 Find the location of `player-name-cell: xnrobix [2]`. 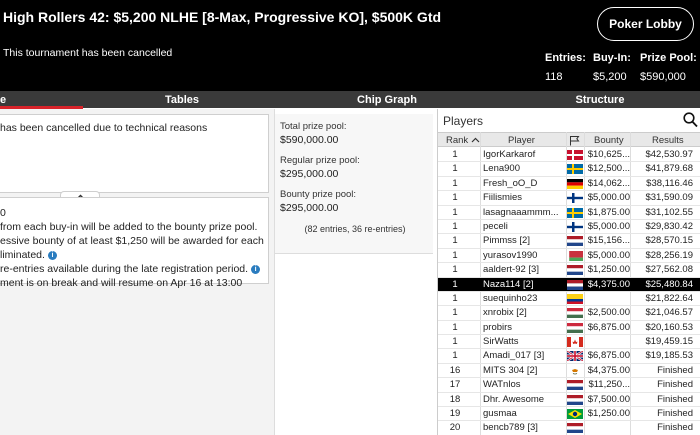

player-name-cell: xnrobix [2] is located at coordinates (505, 313).